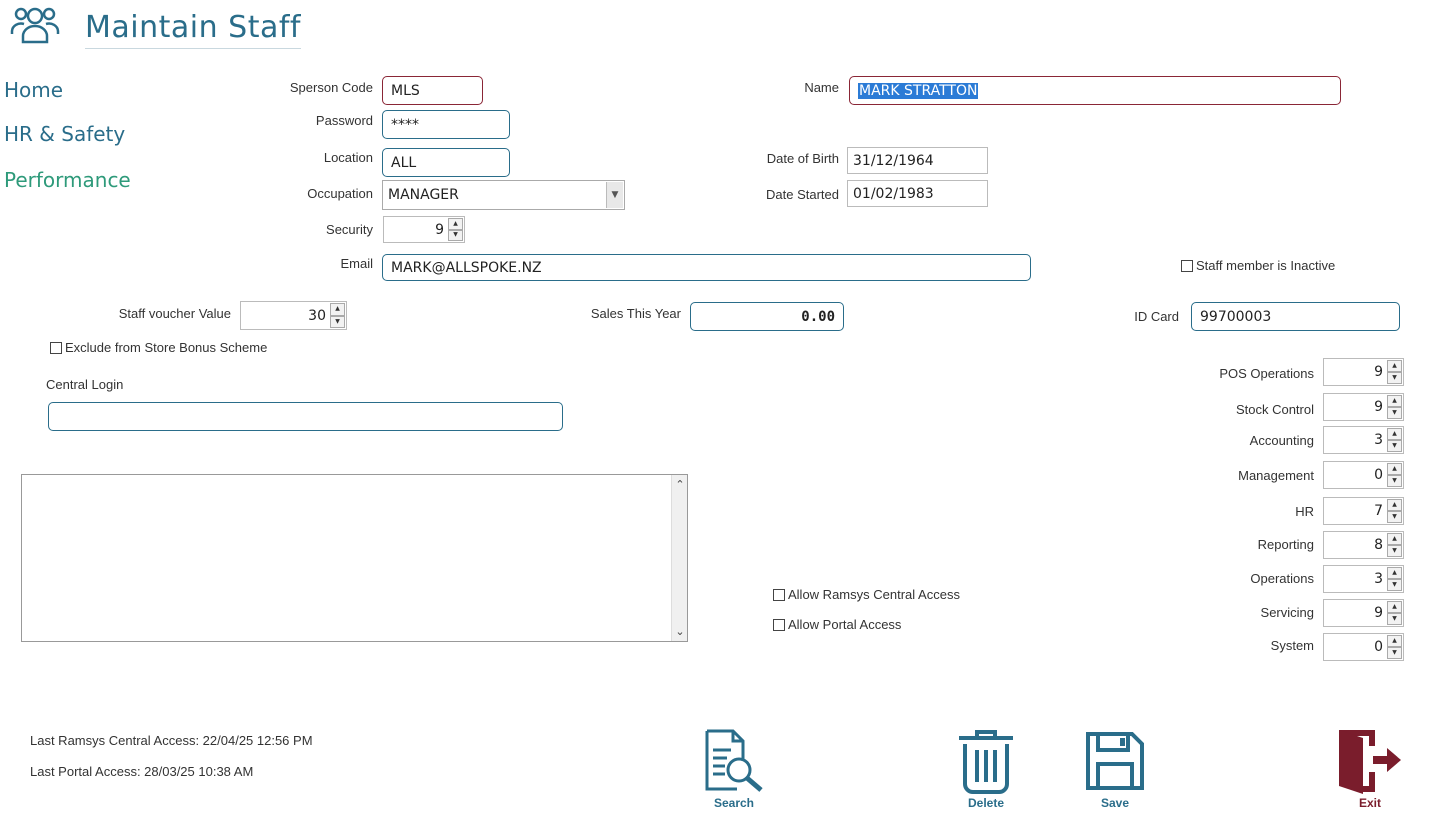 Image resolution: width=1434 pixels, height=818 pixels. I want to click on perm-label-system: System, so click(1292, 645).